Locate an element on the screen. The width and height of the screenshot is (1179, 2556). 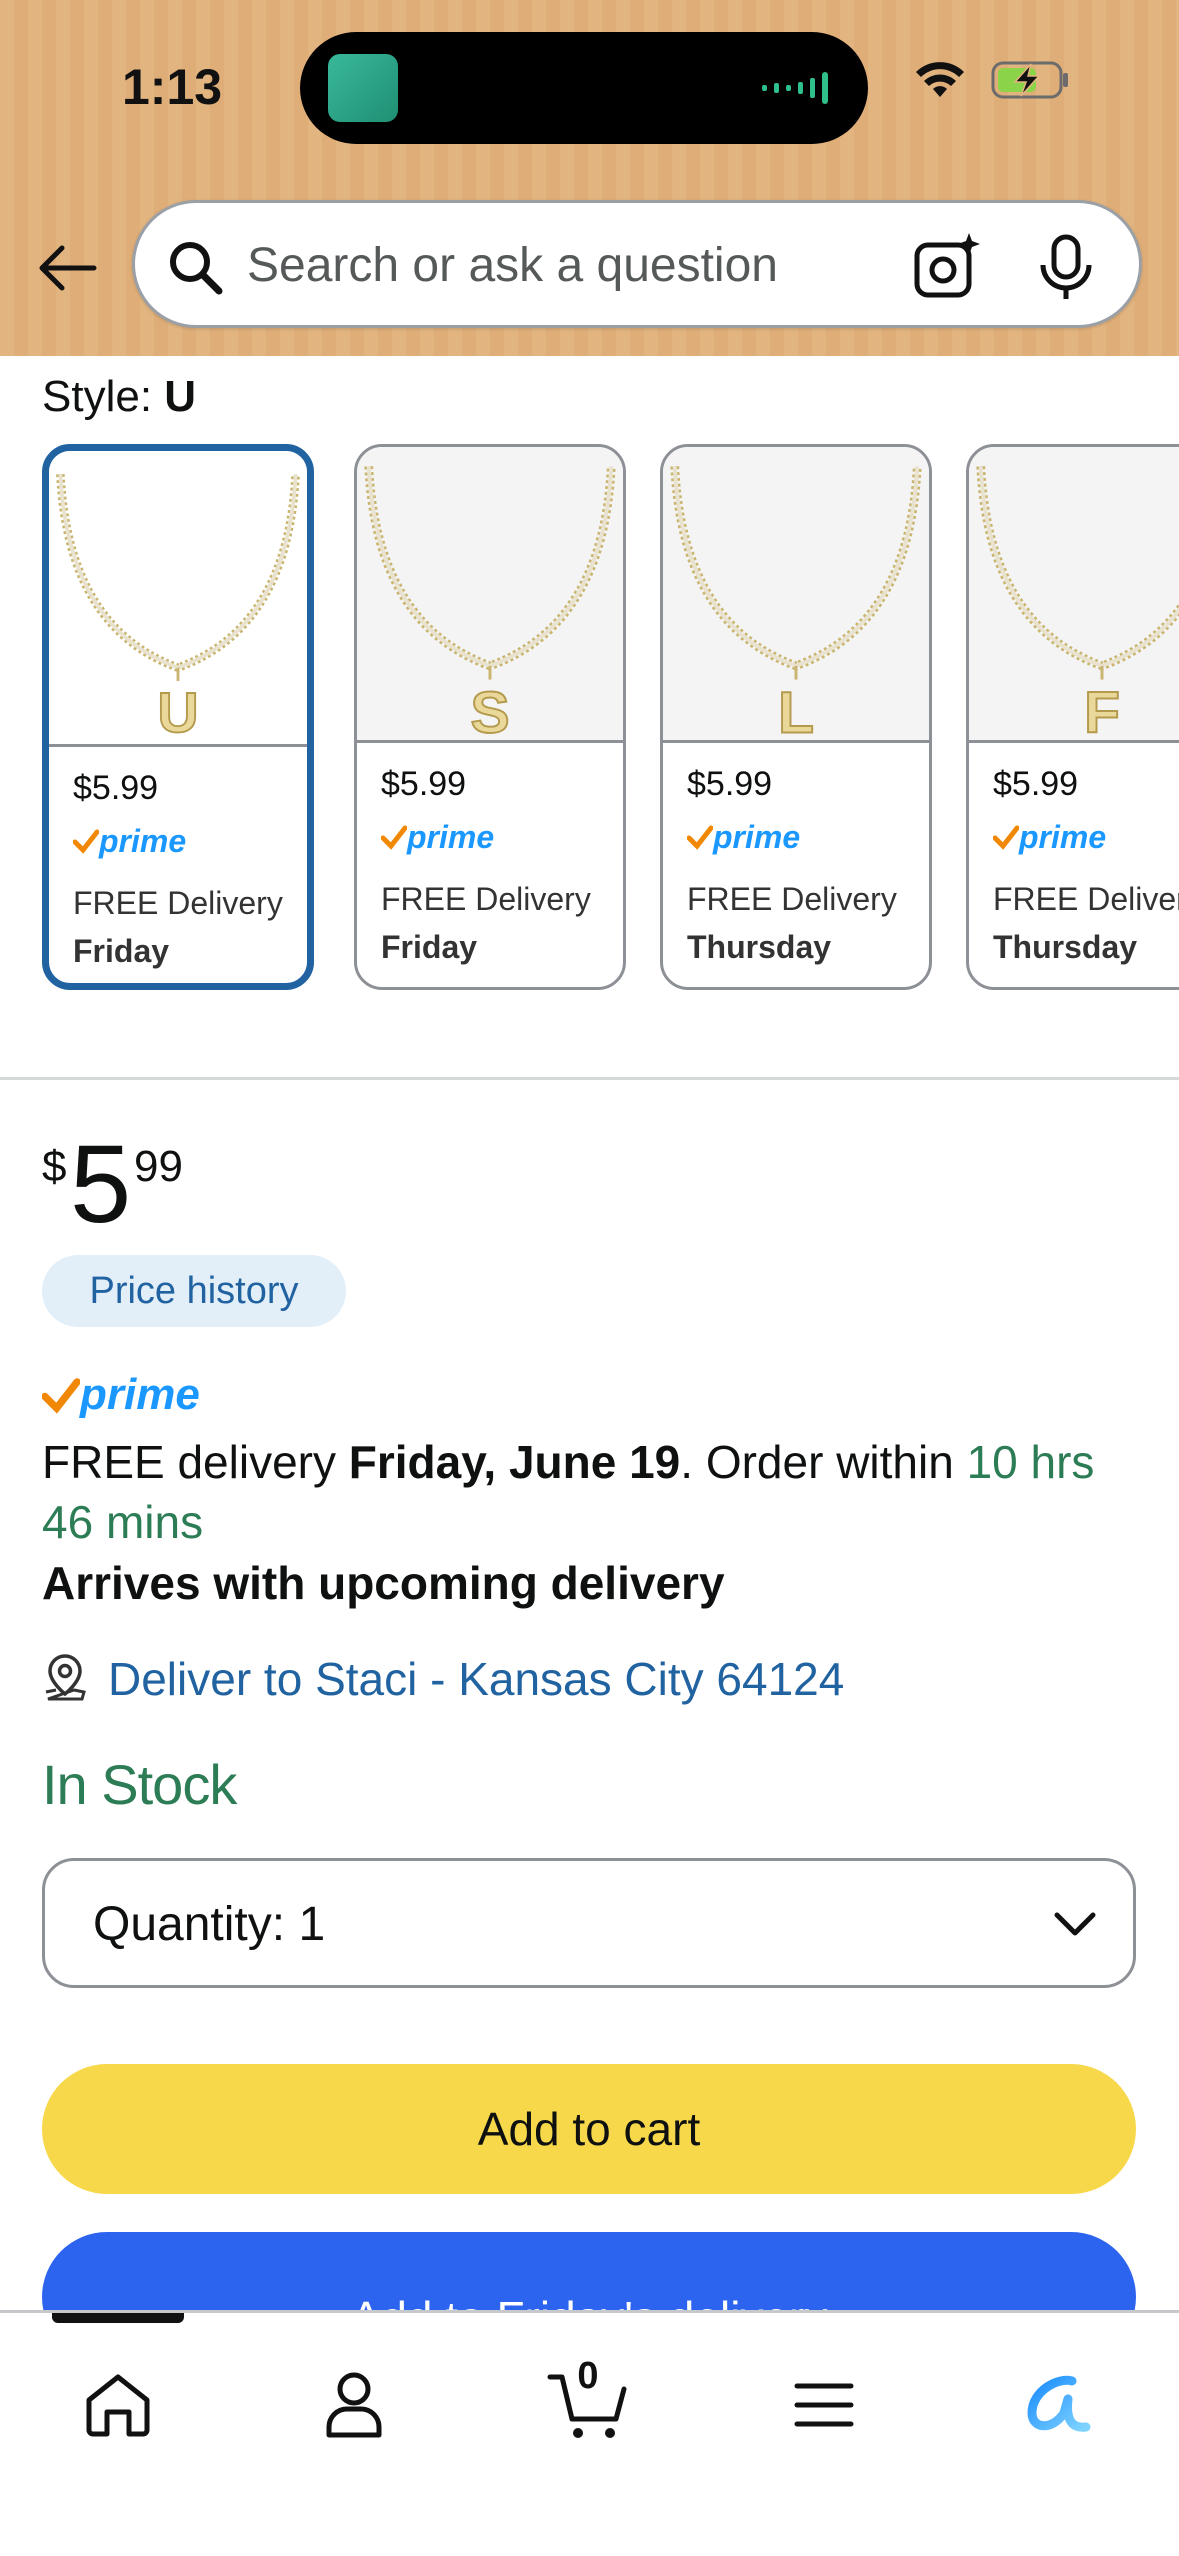
section-divider is located at coordinates (589, 1078).